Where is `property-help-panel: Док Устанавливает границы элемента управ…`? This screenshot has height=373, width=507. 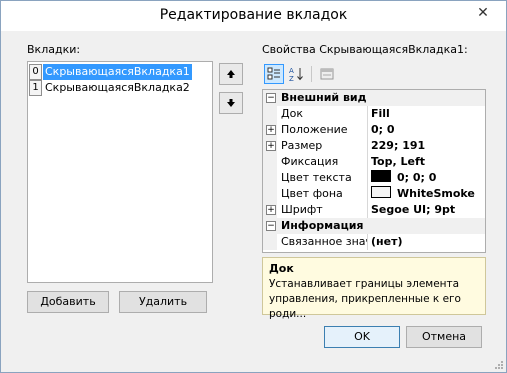 property-help-panel: Док Устанавливает границы элемента управ… is located at coordinates (374, 288).